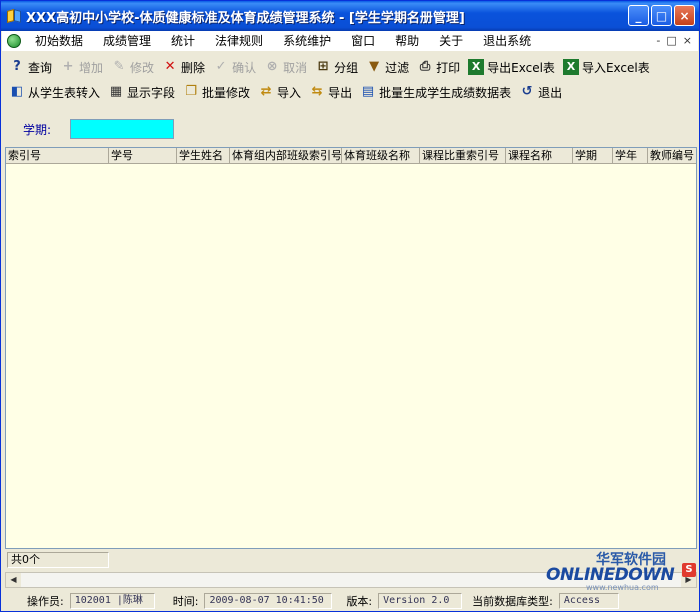 The height and width of the screenshot is (612, 700). What do you see at coordinates (132, 67) in the screenshot?
I see `edit-button: ✎ 修改` at bounding box center [132, 67].